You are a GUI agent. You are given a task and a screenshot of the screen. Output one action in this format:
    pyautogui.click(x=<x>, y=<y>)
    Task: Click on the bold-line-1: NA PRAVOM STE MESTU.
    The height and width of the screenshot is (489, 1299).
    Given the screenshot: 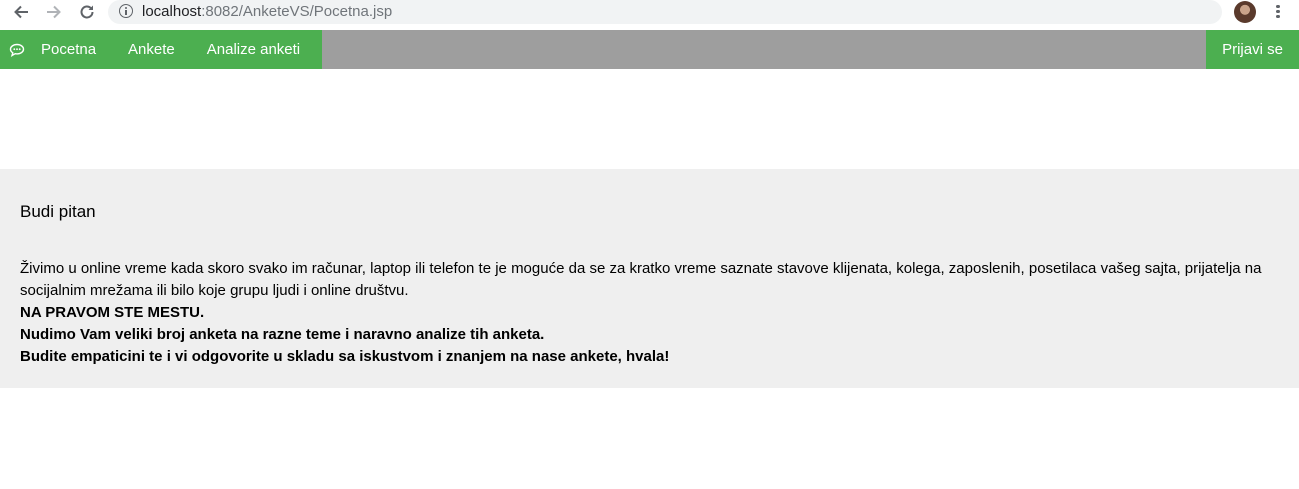 What is the action you would take?
    pyautogui.click(x=112, y=312)
    